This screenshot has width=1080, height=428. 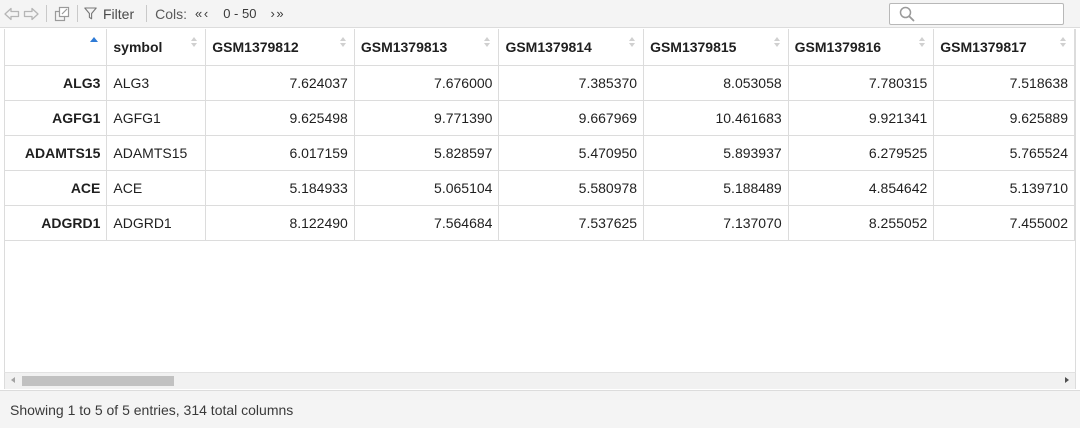 I want to click on popout-window-icon, so click(x=62, y=14).